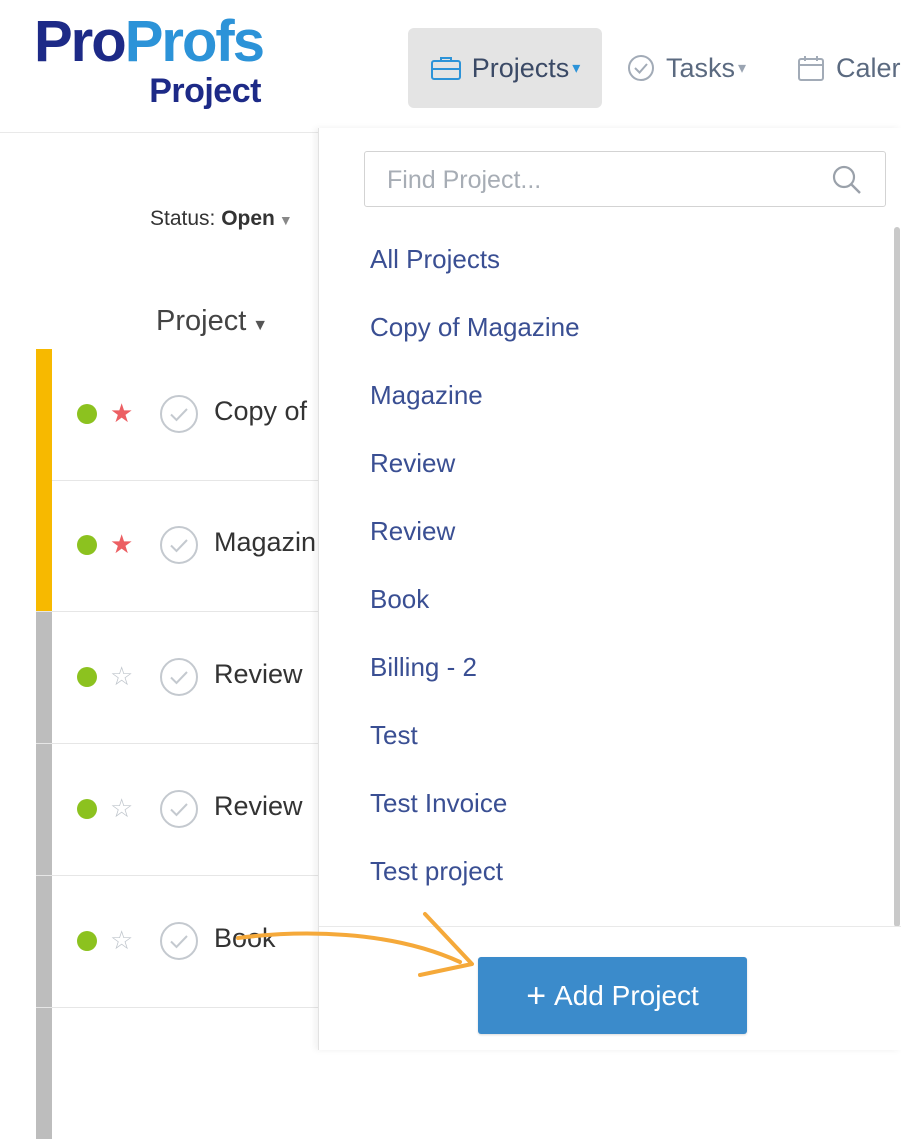  Describe the element at coordinates (426, 395) in the screenshot. I see `project-list-item: Magazine` at that location.